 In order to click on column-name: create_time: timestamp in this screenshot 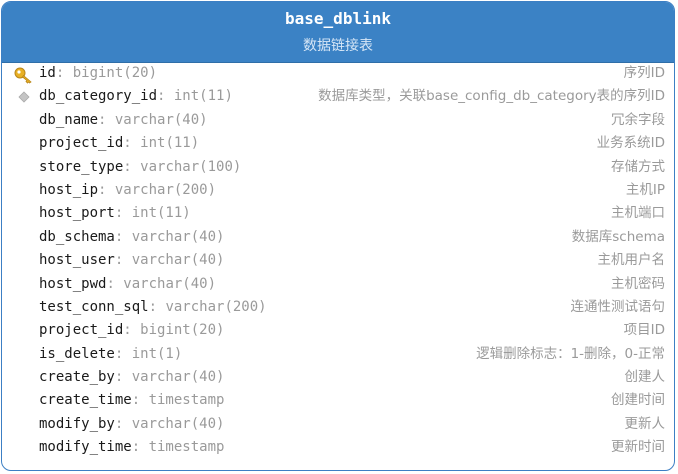, I will do `click(131, 400)`.